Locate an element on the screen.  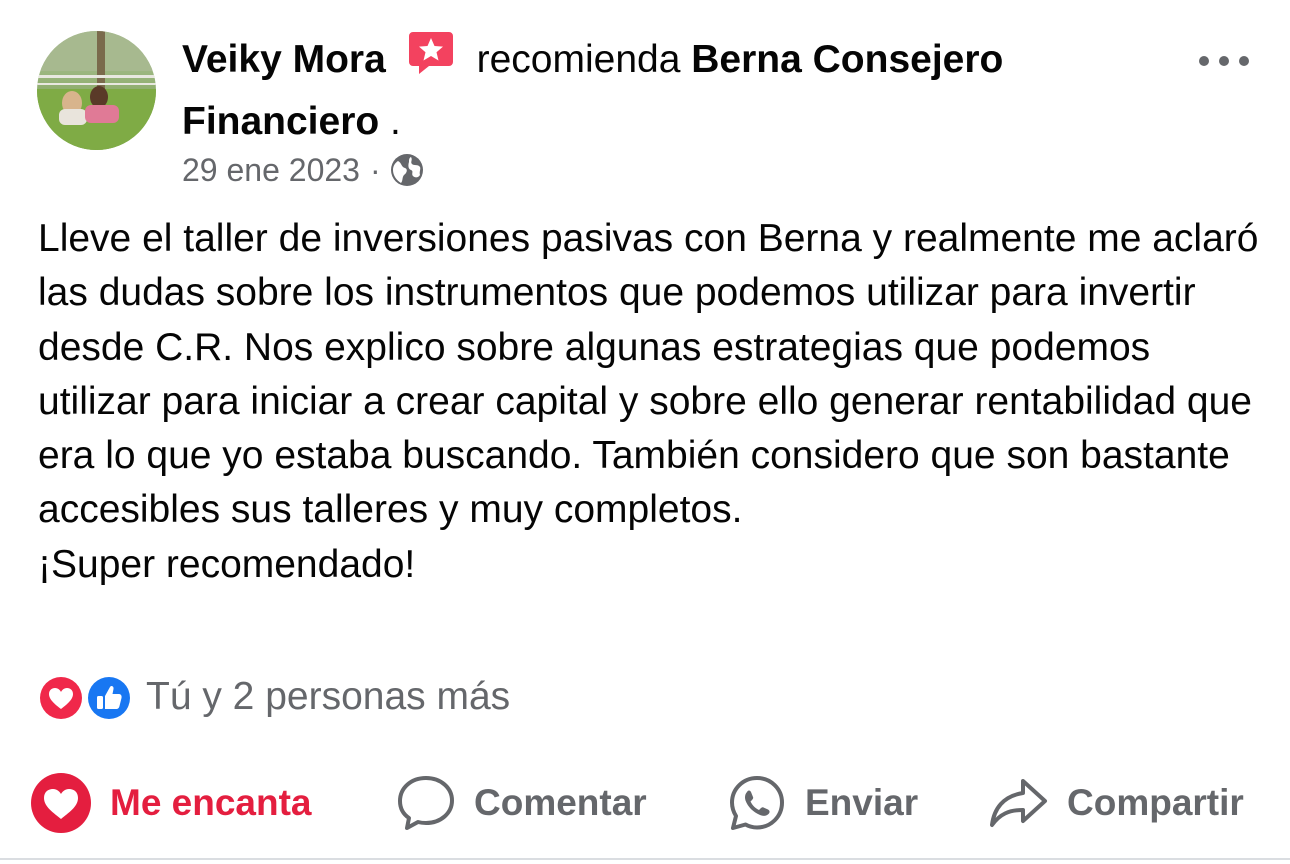
love-button: Me encanta is located at coordinates (171, 803).